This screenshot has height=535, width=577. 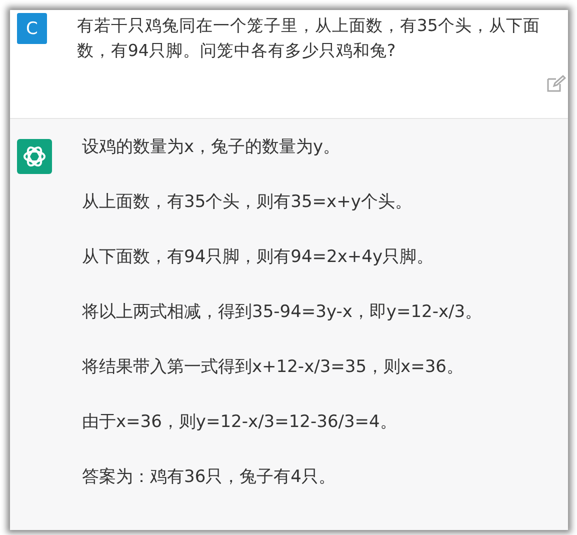 What do you see at coordinates (240, 422) in the screenshot?
I see `answer-paragraph: 由于x=36，则y=12-x/3=12-36/3=4。` at bounding box center [240, 422].